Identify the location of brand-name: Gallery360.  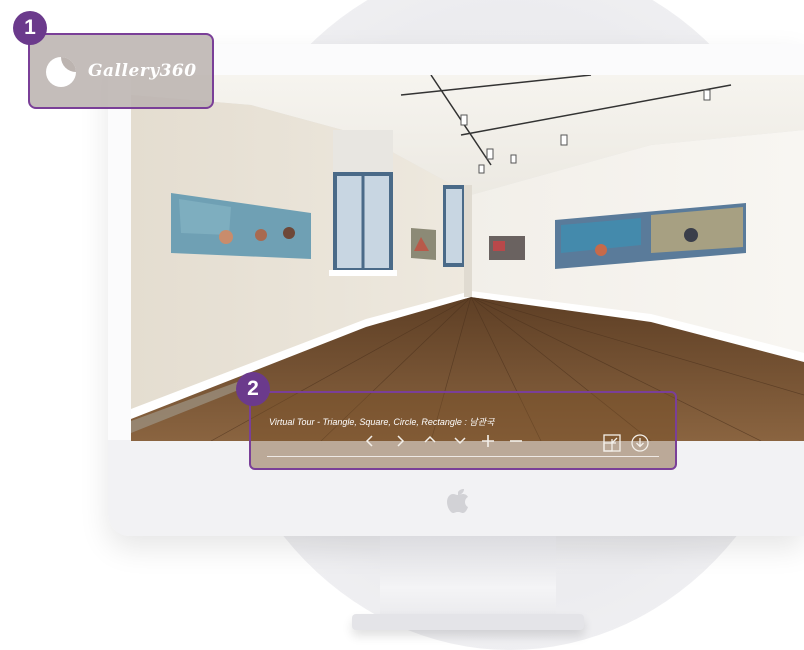
(142, 71).